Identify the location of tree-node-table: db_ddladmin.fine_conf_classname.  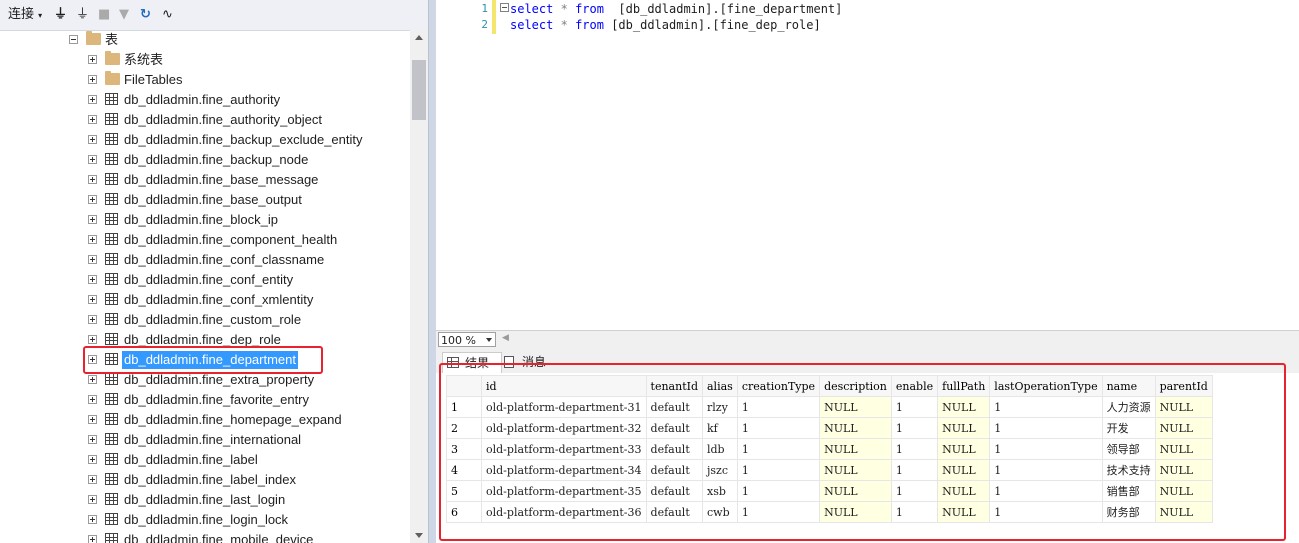
(205, 260).